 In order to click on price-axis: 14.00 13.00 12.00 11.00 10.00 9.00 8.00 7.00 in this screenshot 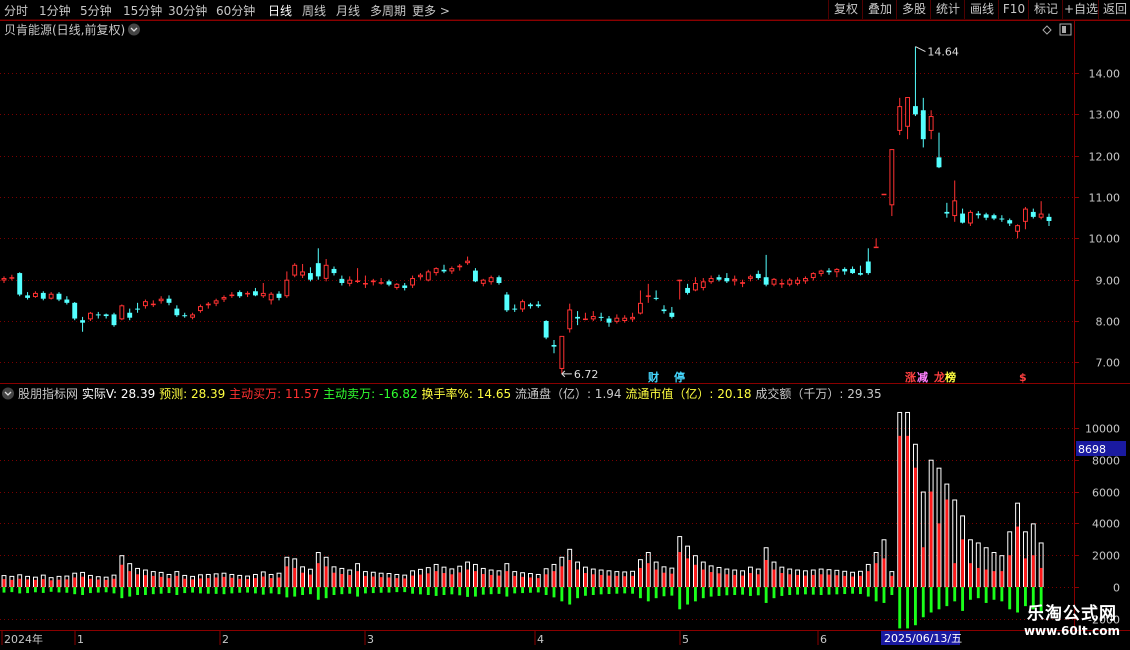, I will do `click(1097, 219)`.